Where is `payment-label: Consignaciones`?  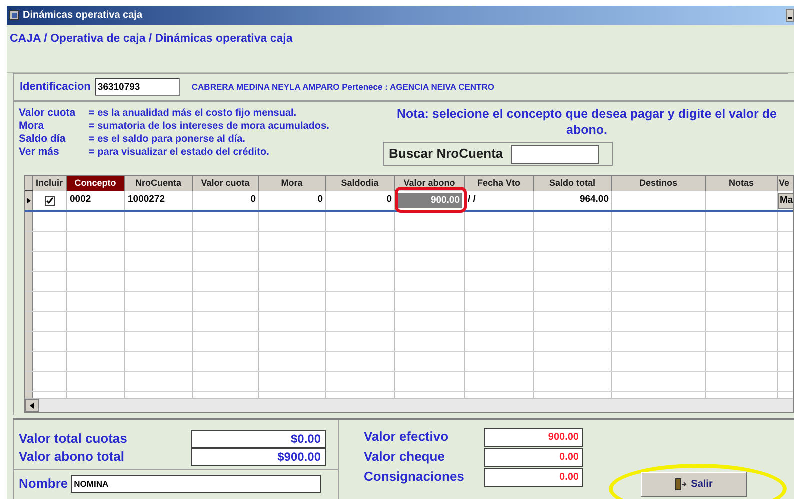
payment-label: Consignaciones is located at coordinates (415, 477).